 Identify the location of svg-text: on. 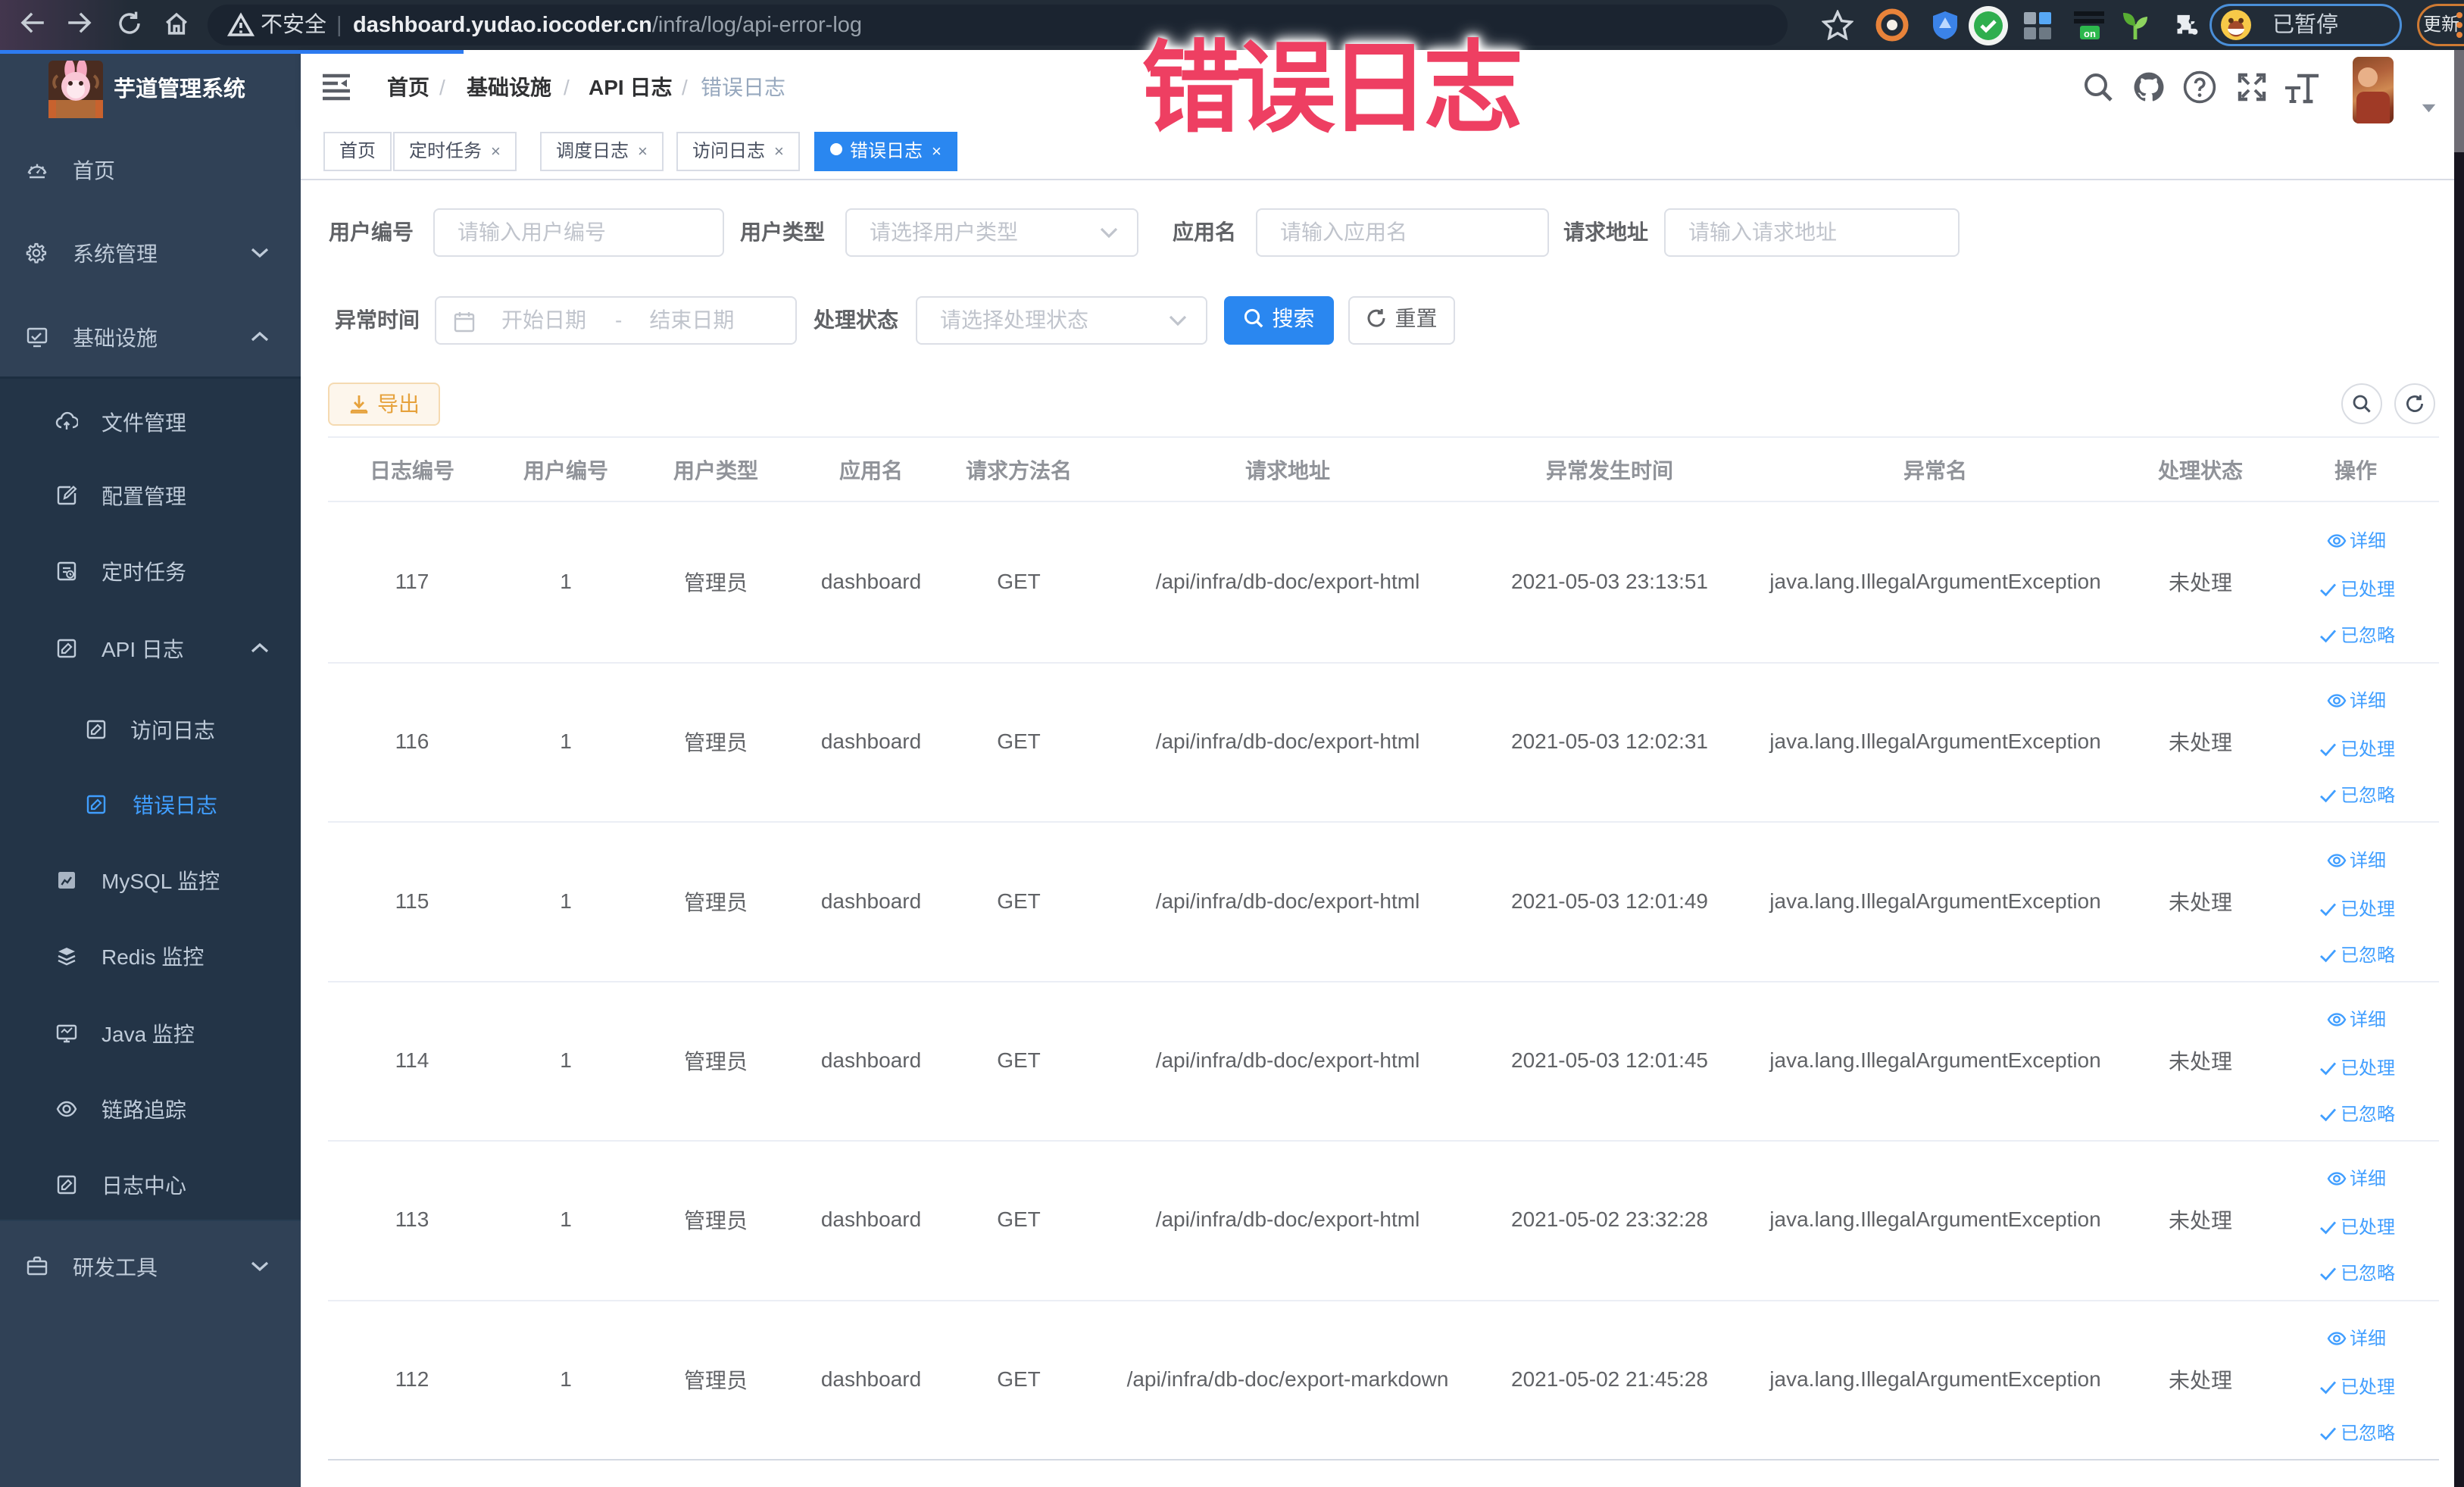
(2090, 33).